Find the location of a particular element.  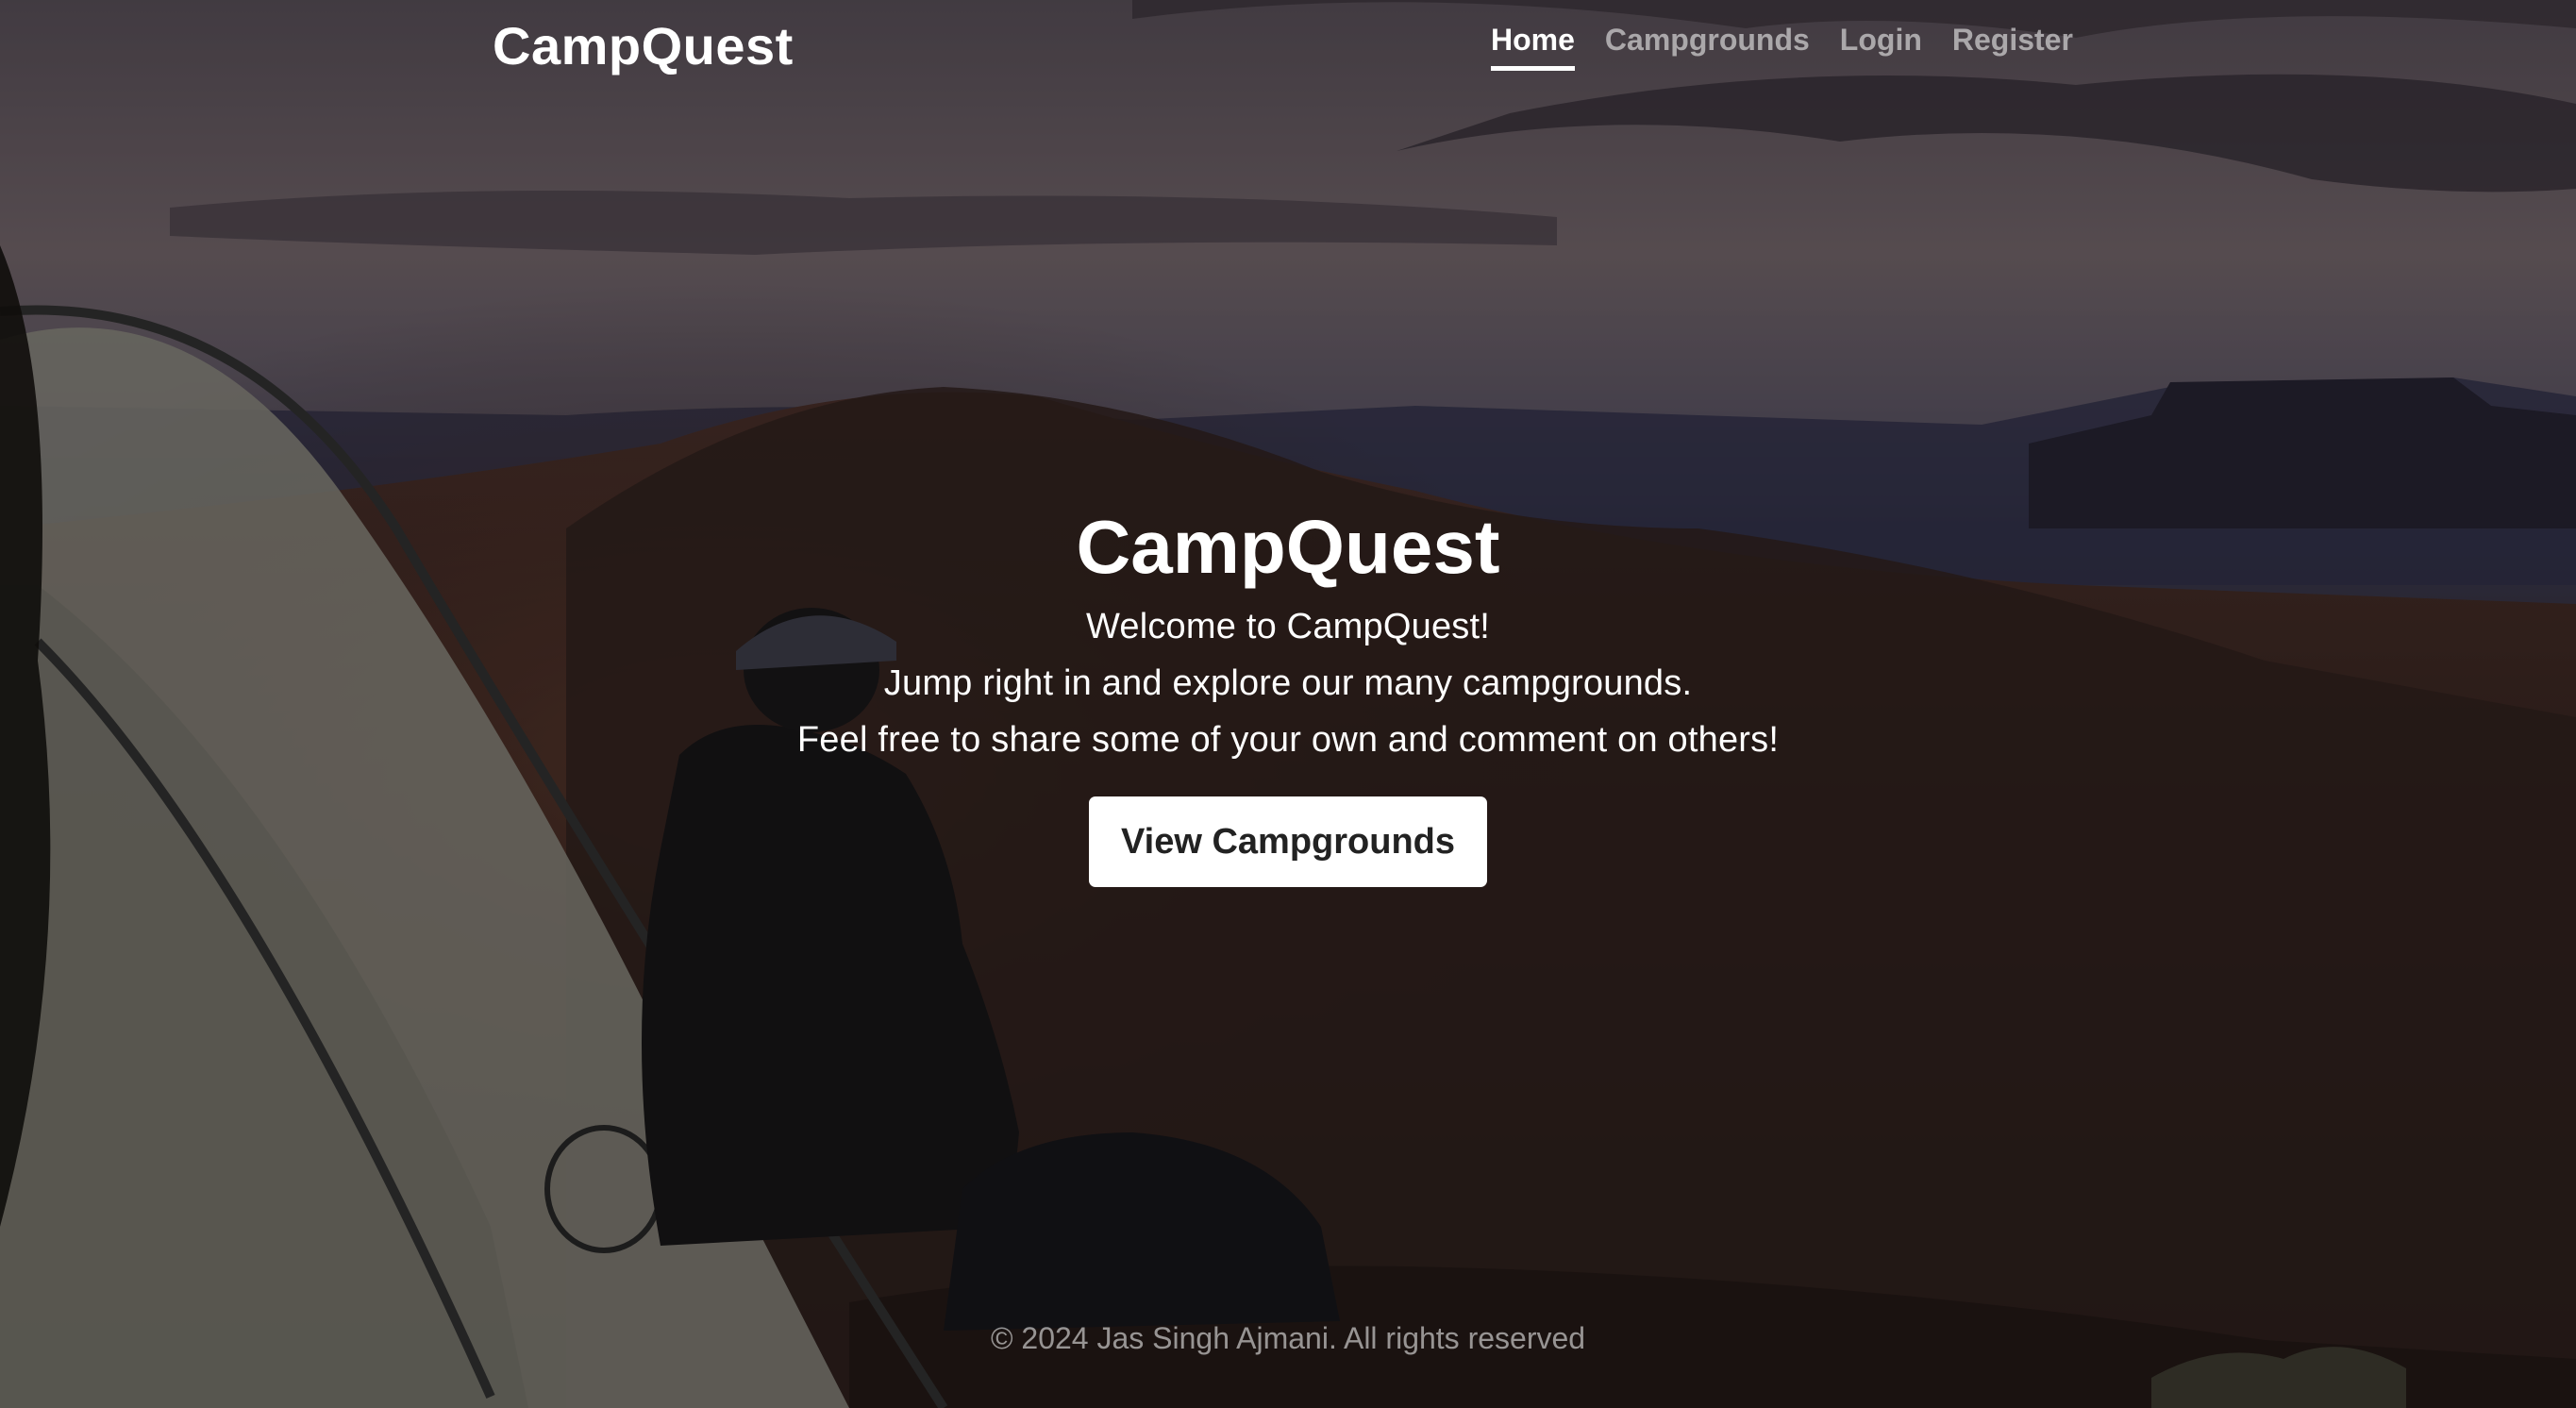

brand-logo: CampQuest is located at coordinates (643, 45).